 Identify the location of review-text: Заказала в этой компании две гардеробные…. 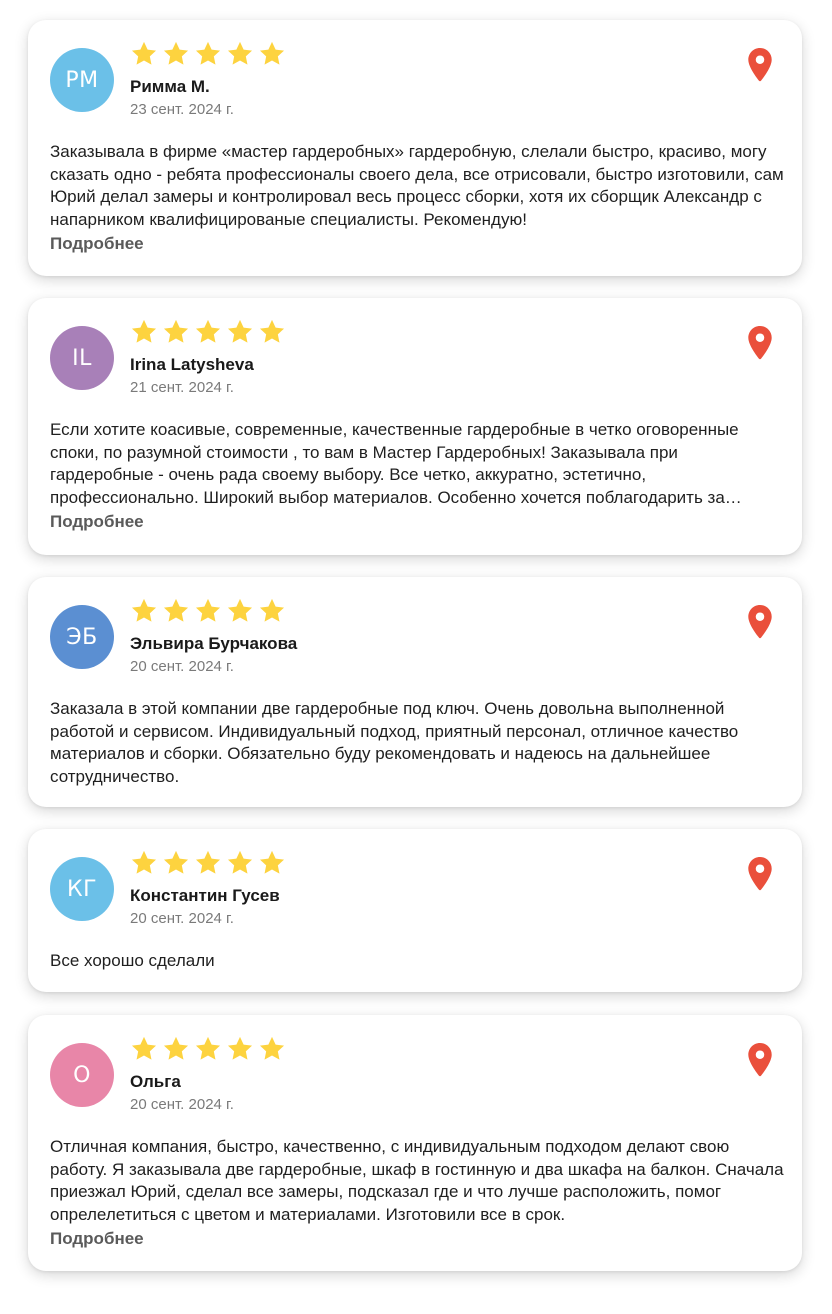
(394, 742).